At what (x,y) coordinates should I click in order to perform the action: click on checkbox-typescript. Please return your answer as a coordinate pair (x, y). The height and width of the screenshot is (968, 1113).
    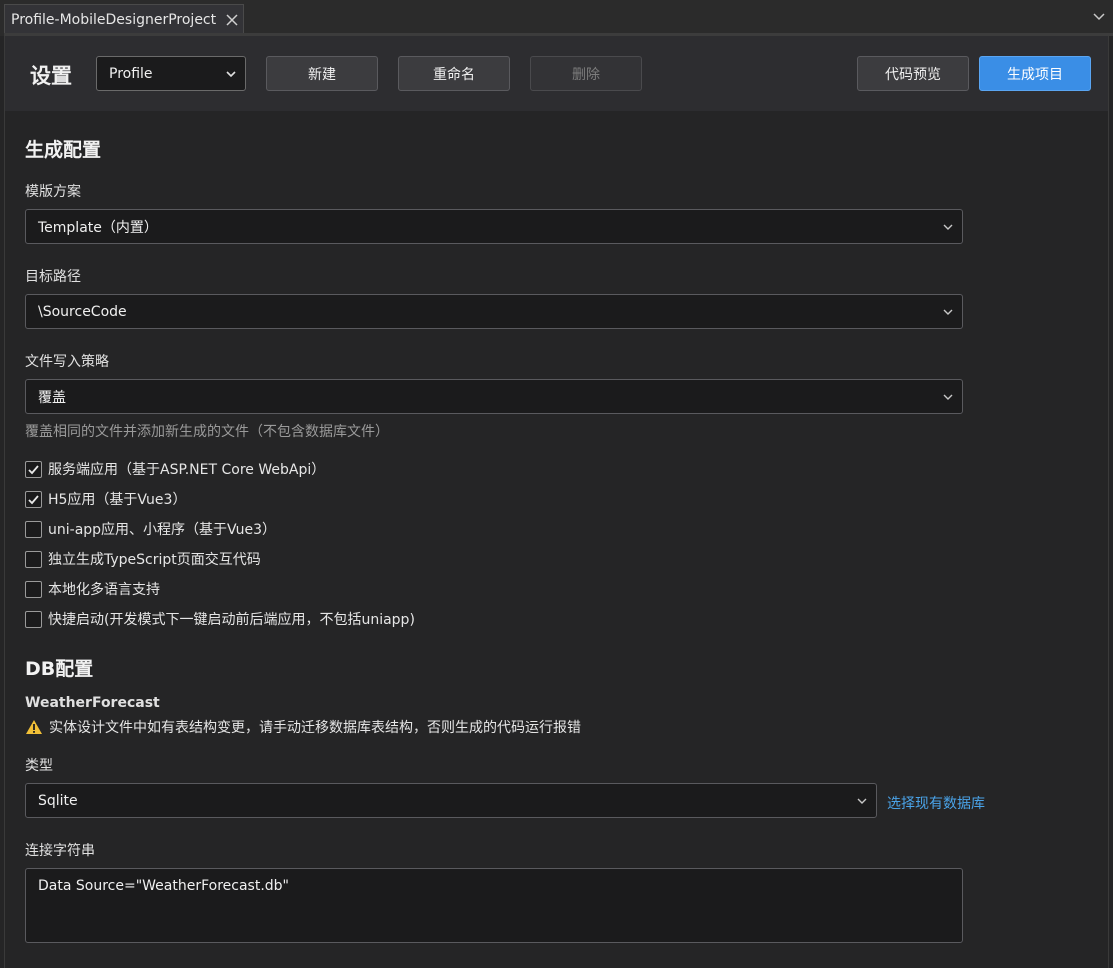
    Looking at the image, I should click on (33, 559).